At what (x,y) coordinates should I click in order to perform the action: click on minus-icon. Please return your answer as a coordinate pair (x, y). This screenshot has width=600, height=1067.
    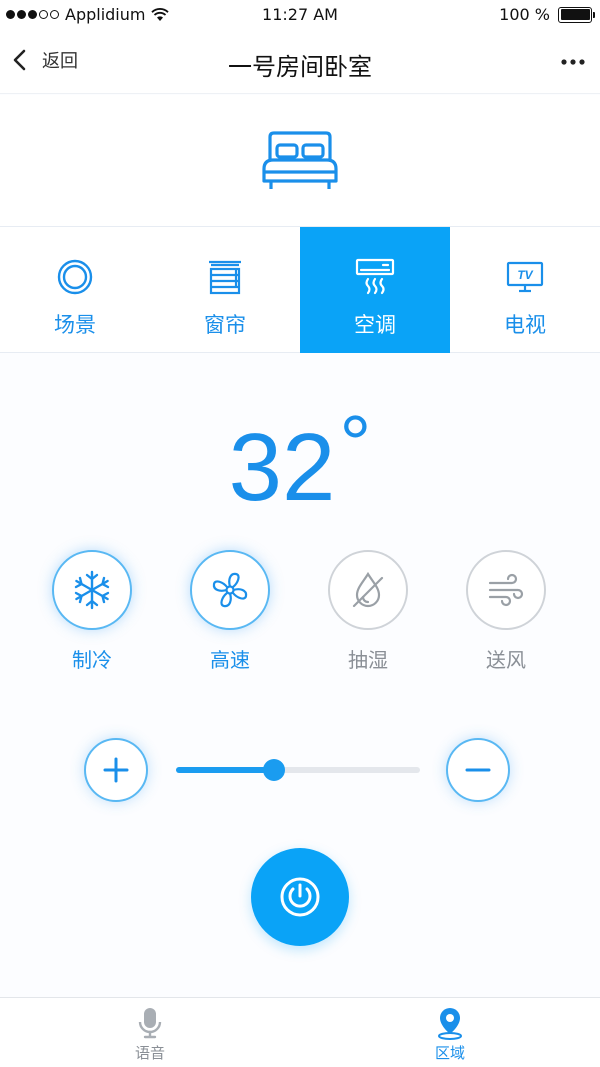
    Looking at the image, I should click on (478, 770).